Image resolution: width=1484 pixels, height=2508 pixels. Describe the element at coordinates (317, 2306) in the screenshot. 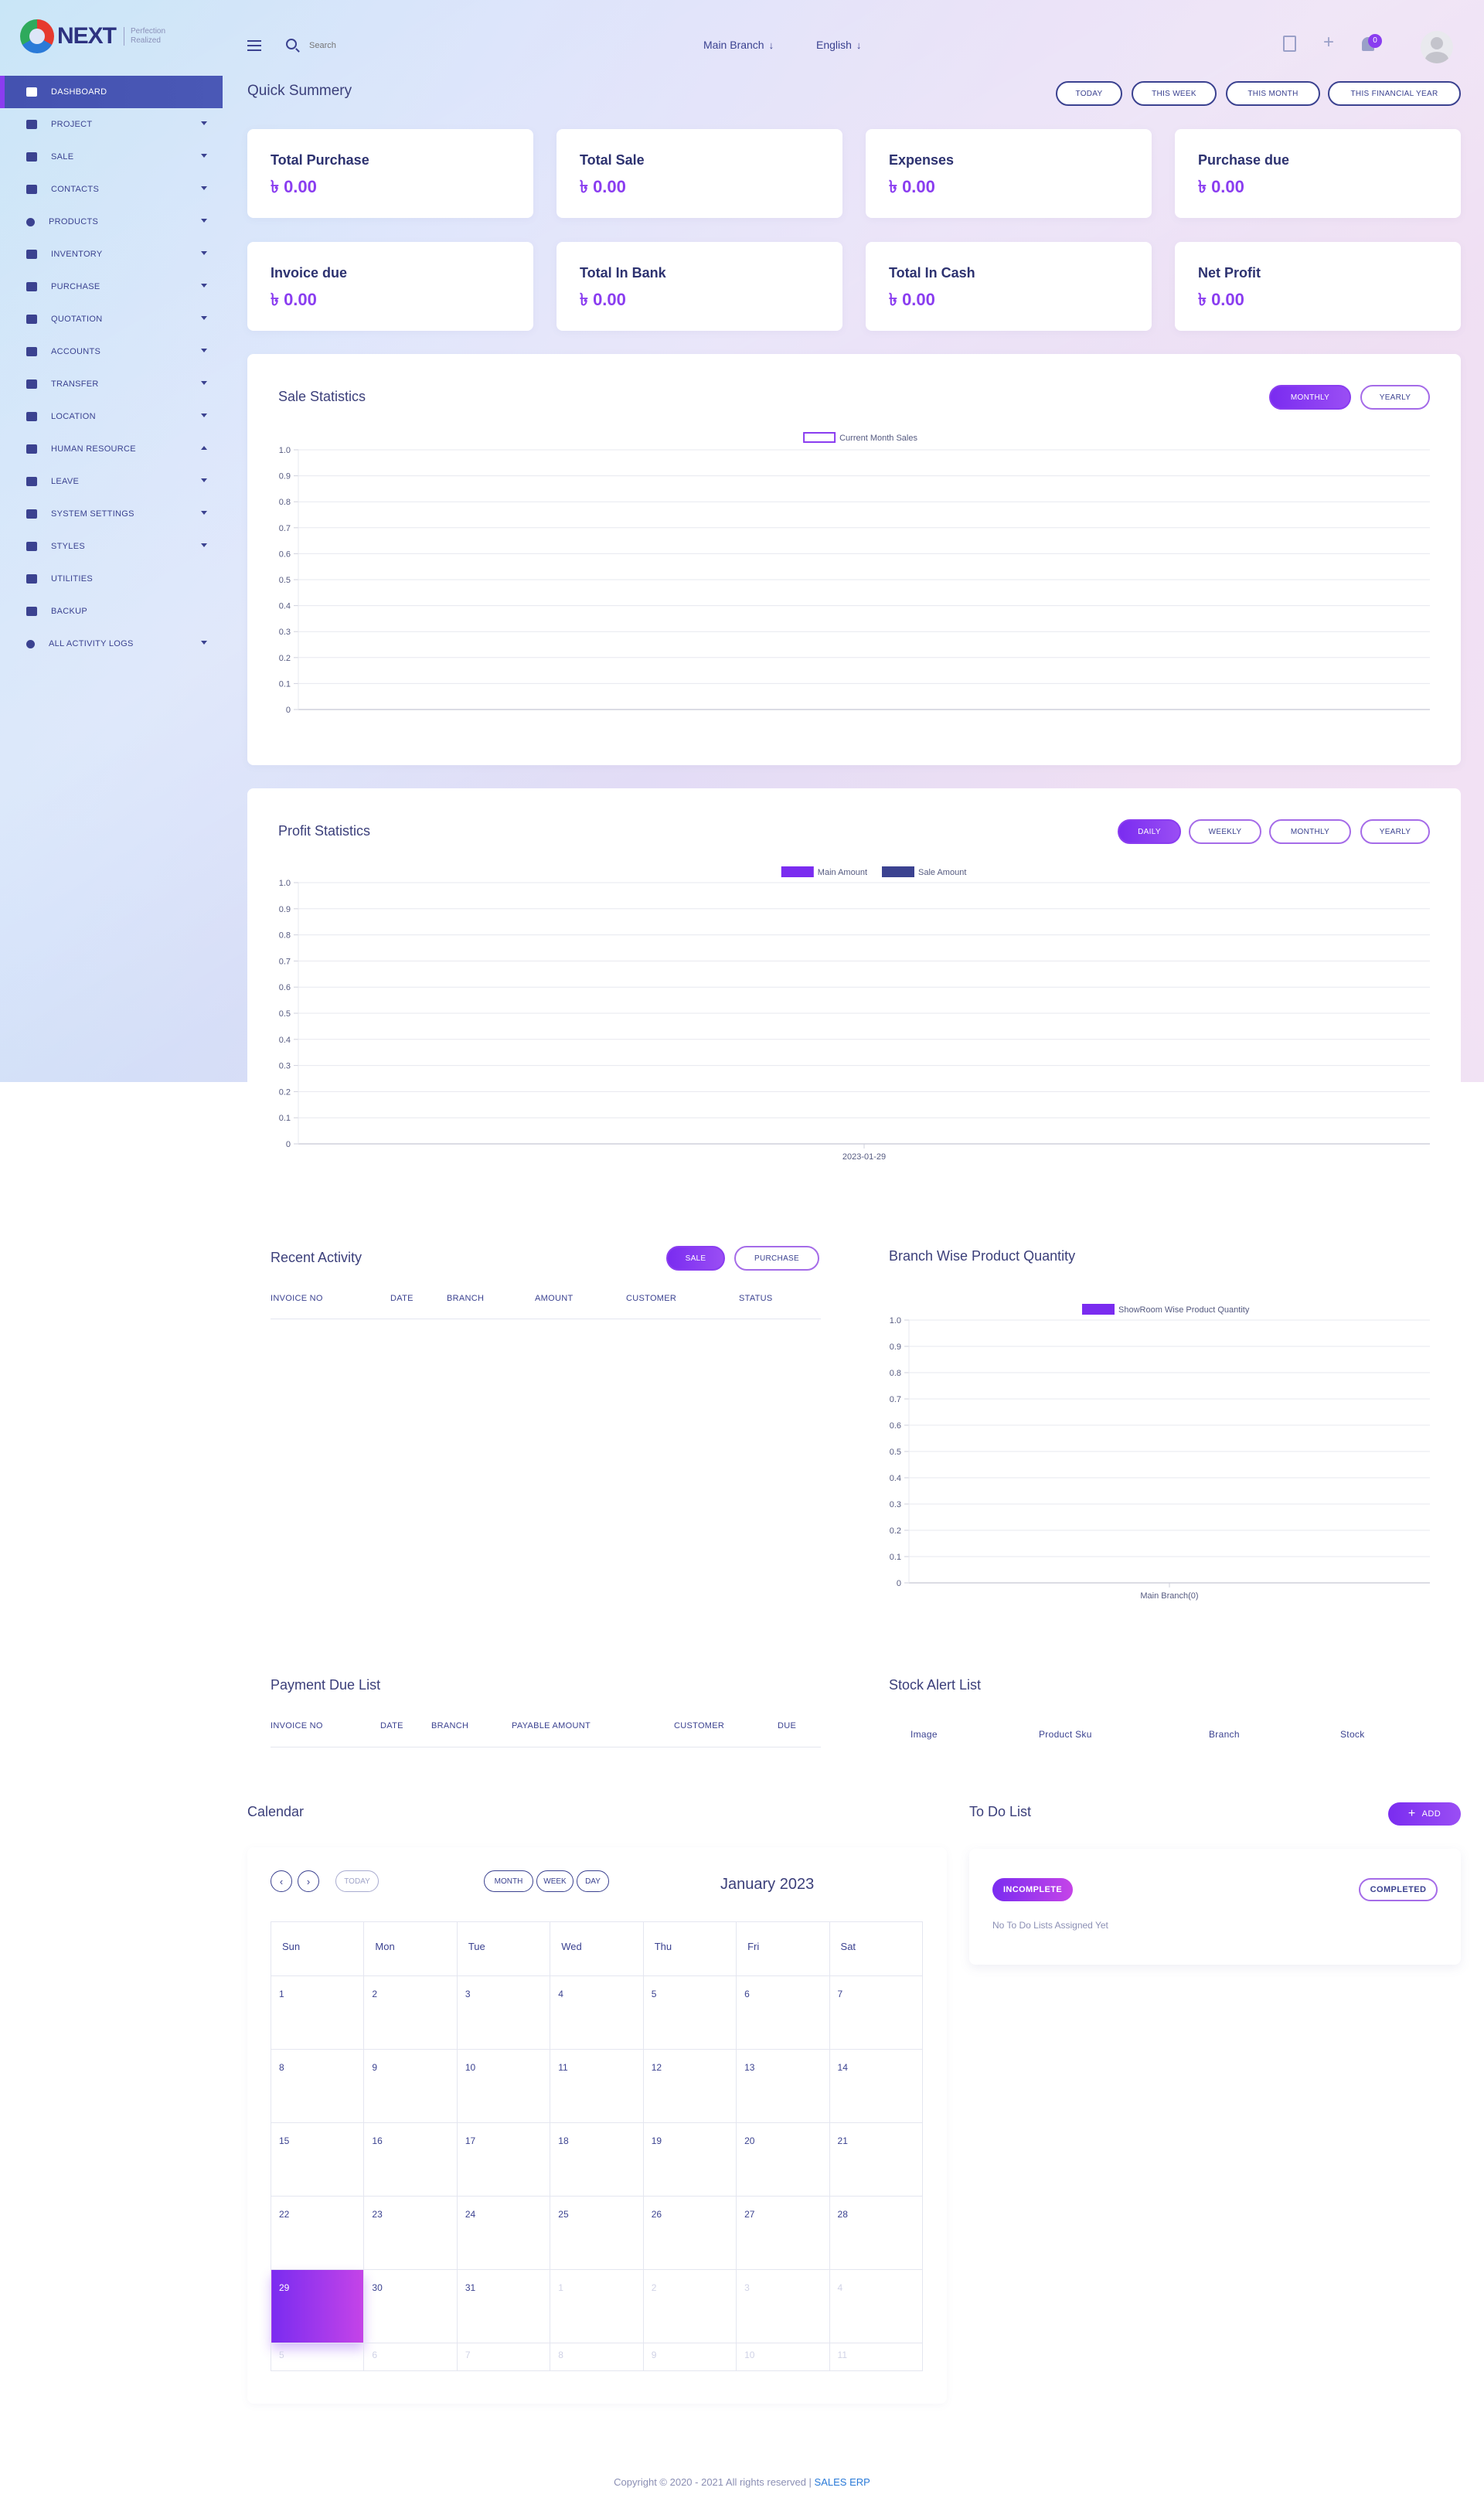

I see `calendar-day: 29` at that location.